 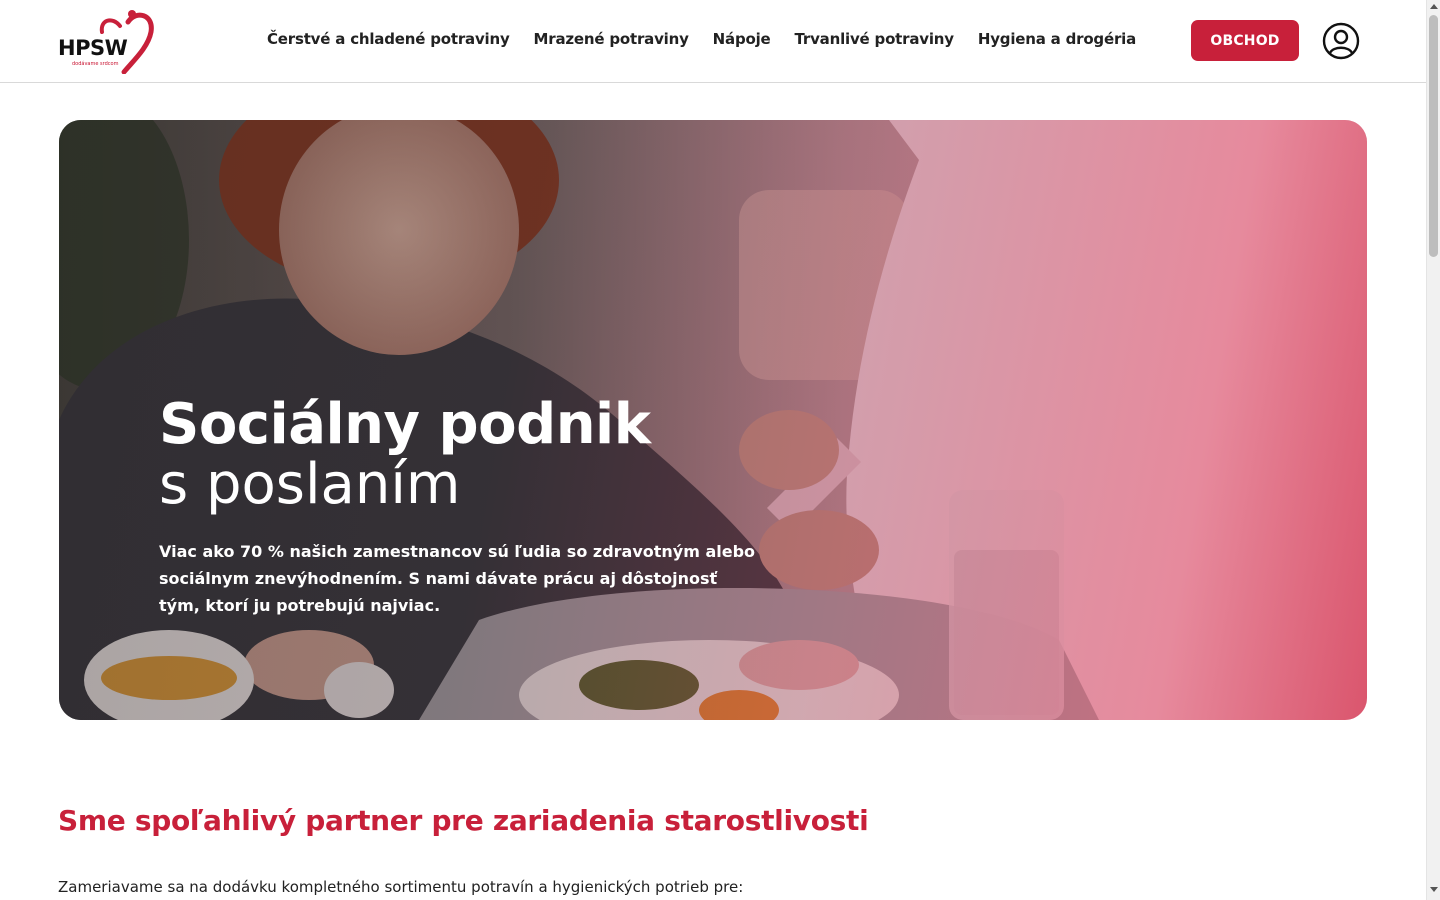 I want to click on nav-item-hygiene: Hygiena a drogéria, so click(x=1057, y=39).